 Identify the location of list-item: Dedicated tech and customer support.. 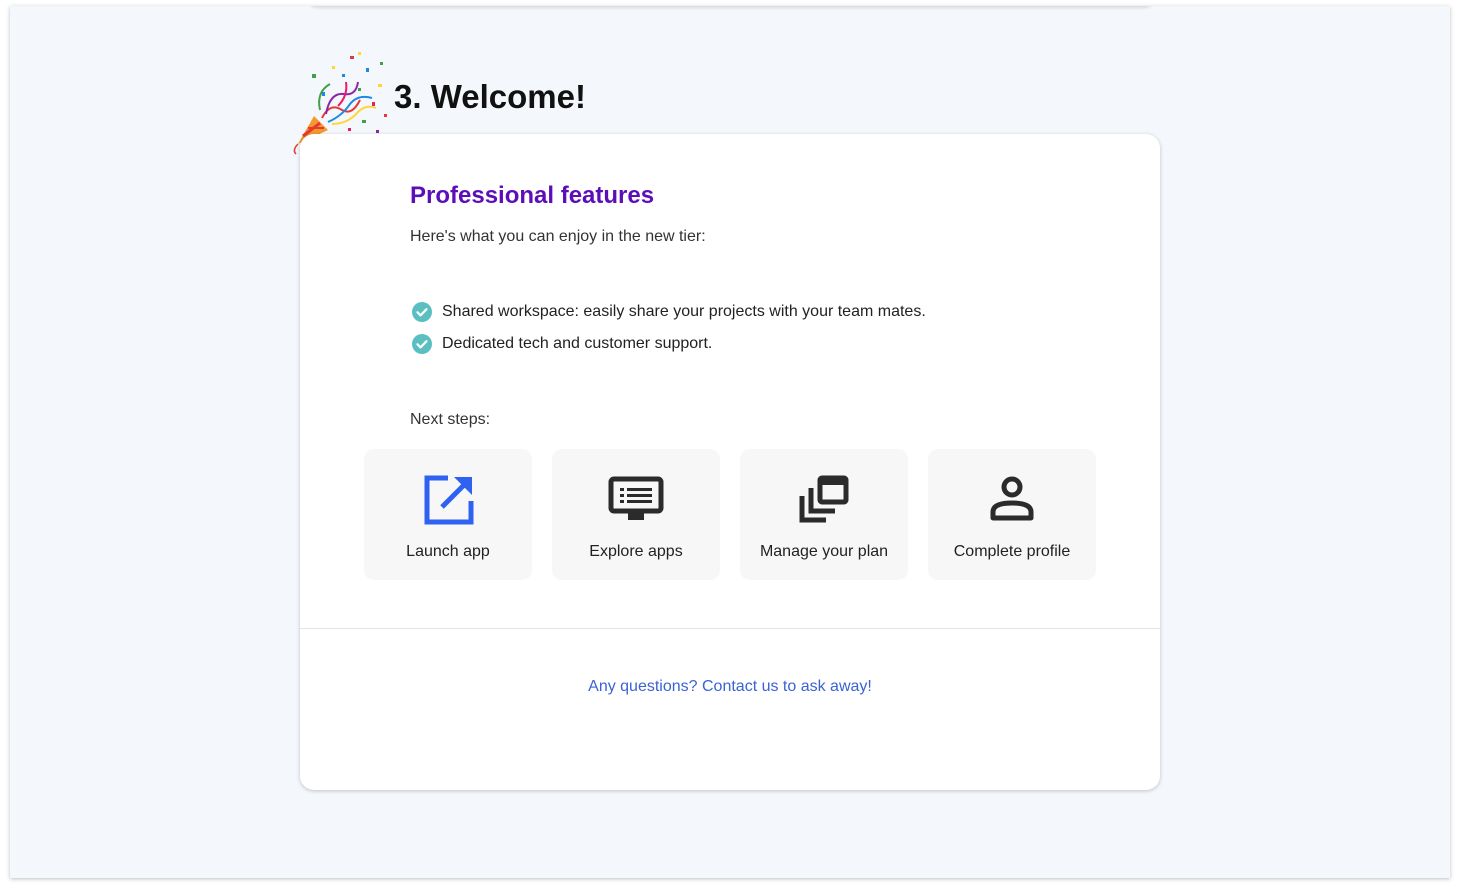
(669, 344).